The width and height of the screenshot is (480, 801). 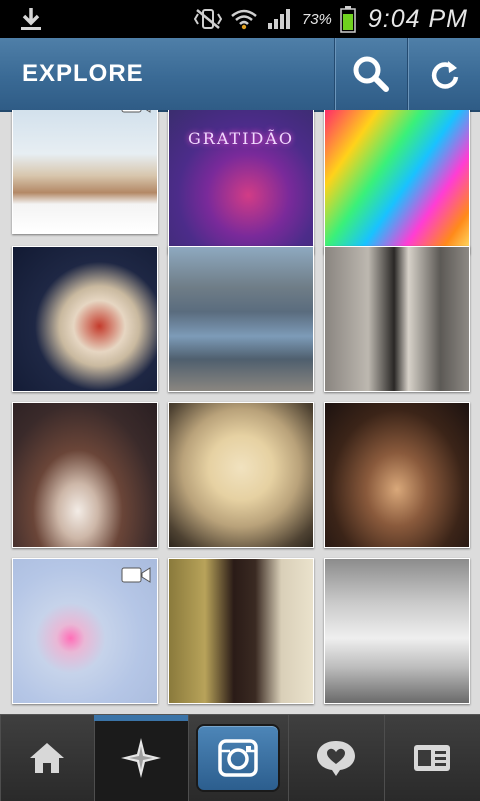 What do you see at coordinates (85, 319) in the screenshot?
I see `photo-food-box` at bounding box center [85, 319].